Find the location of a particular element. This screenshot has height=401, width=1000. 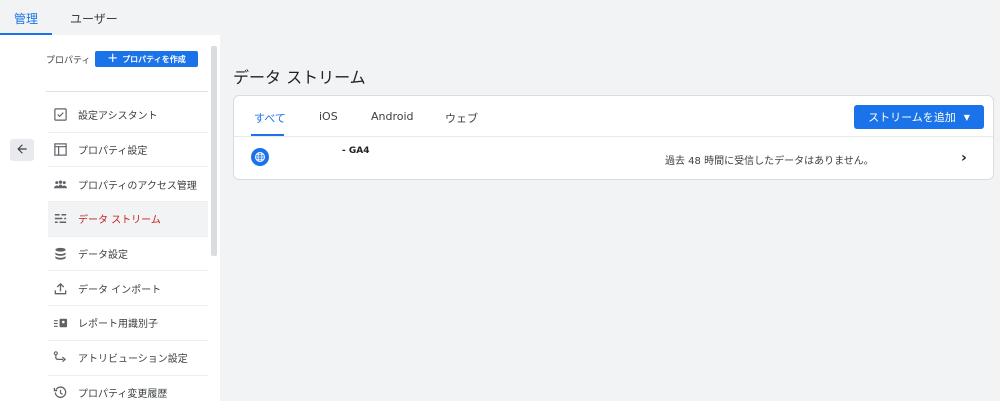

sidebar-item-label: データ インポート is located at coordinates (120, 290).